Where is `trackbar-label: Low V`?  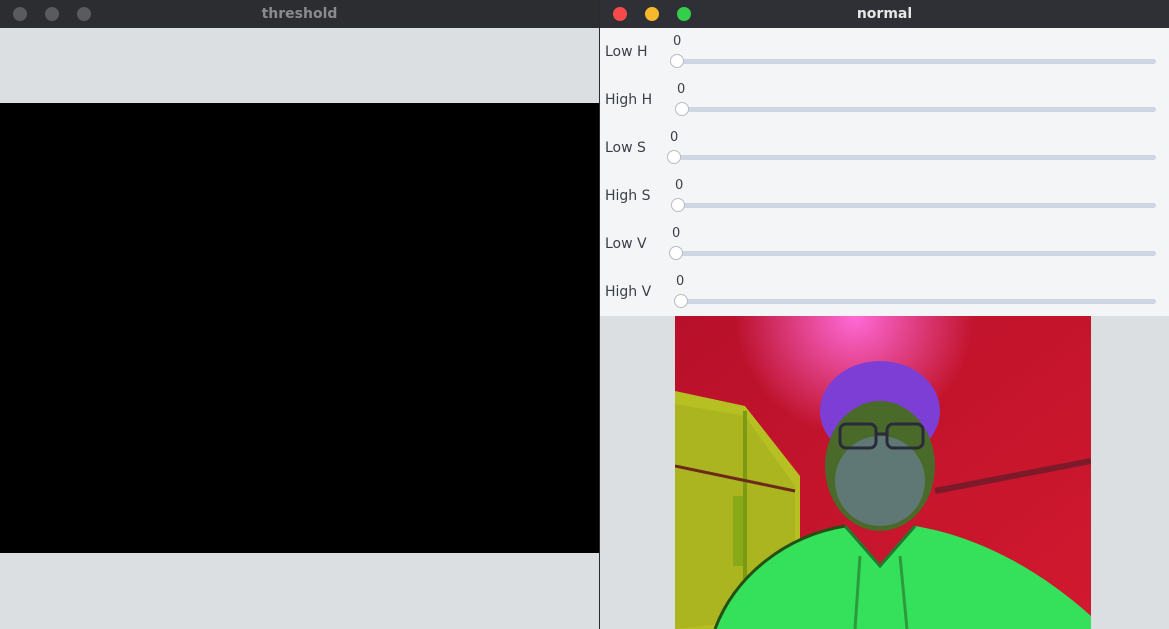
trackbar-label: Low V is located at coordinates (626, 244).